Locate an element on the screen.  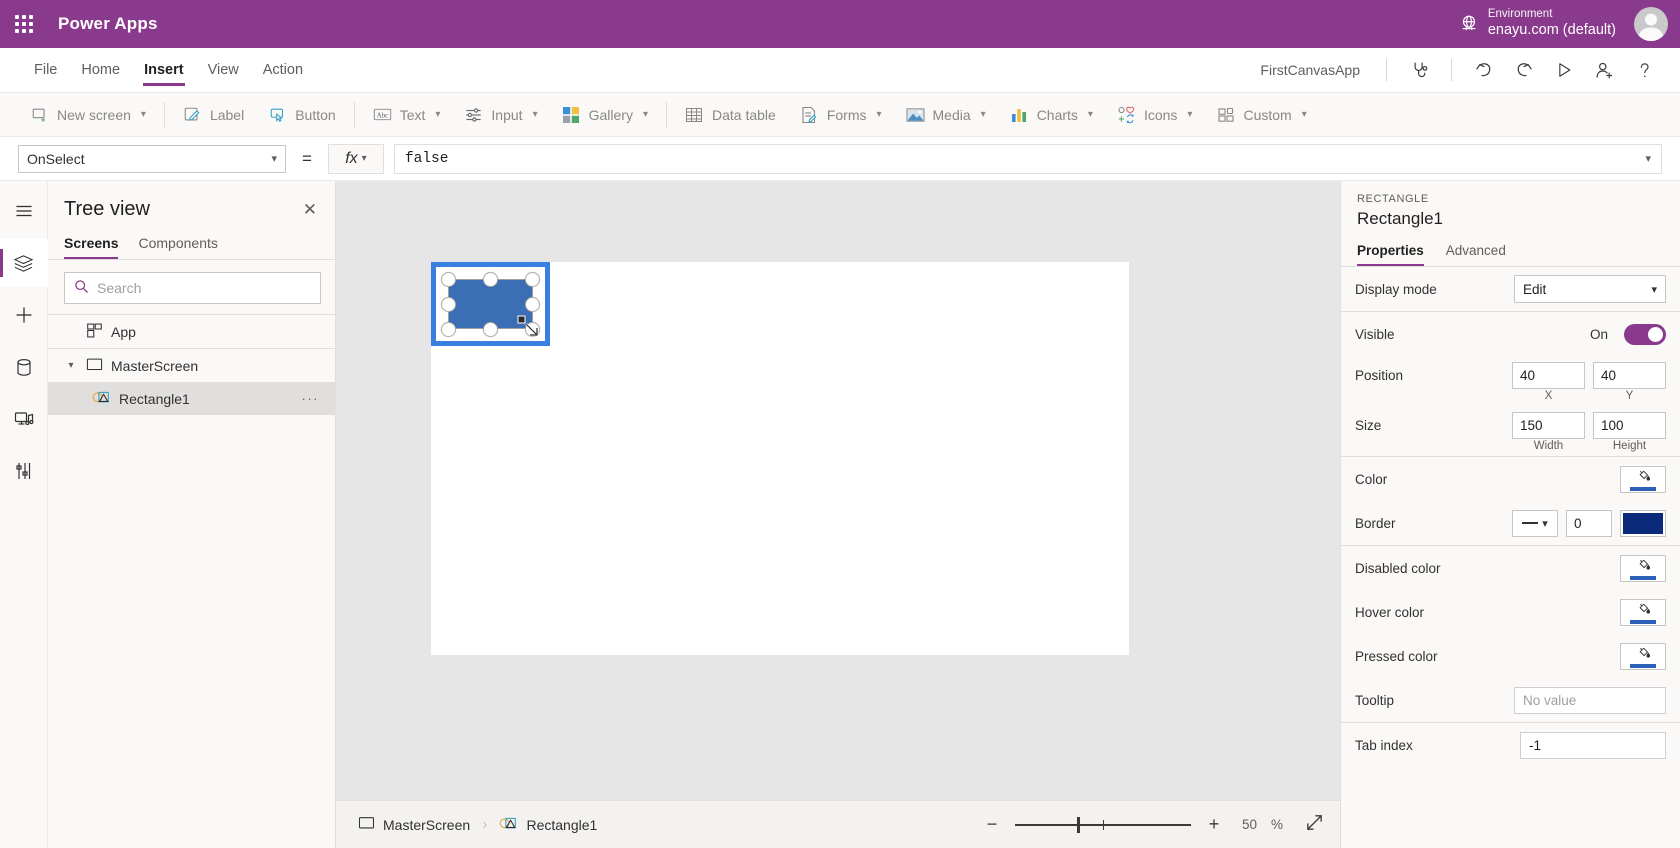
tree-item-rectangle1: Rectangle1 ··· is located at coordinates (191, 398).